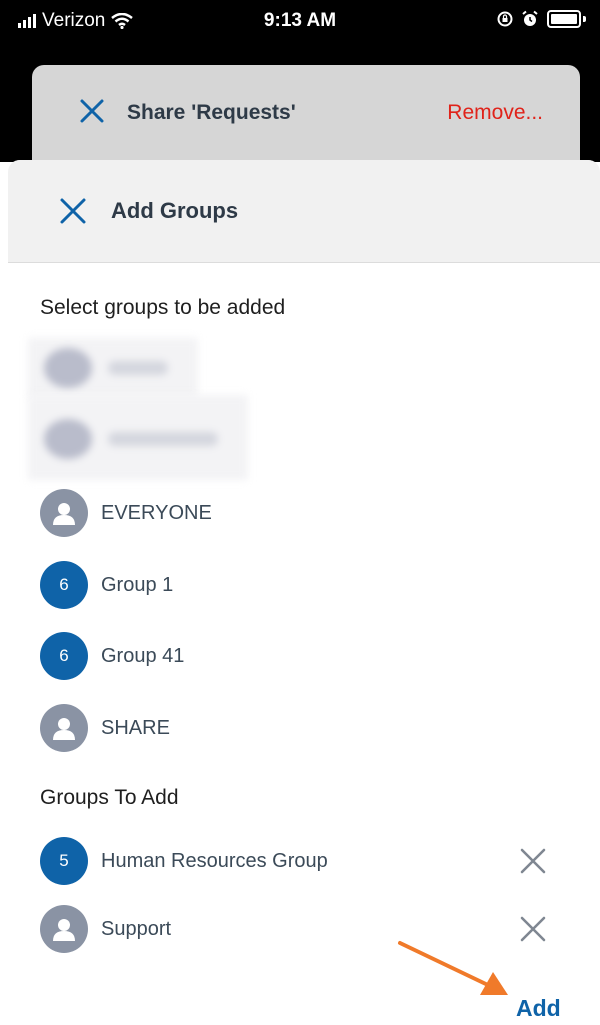 This screenshot has width=600, height=1025. I want to click on group-name: Human Resources Group, so click(214, 861).